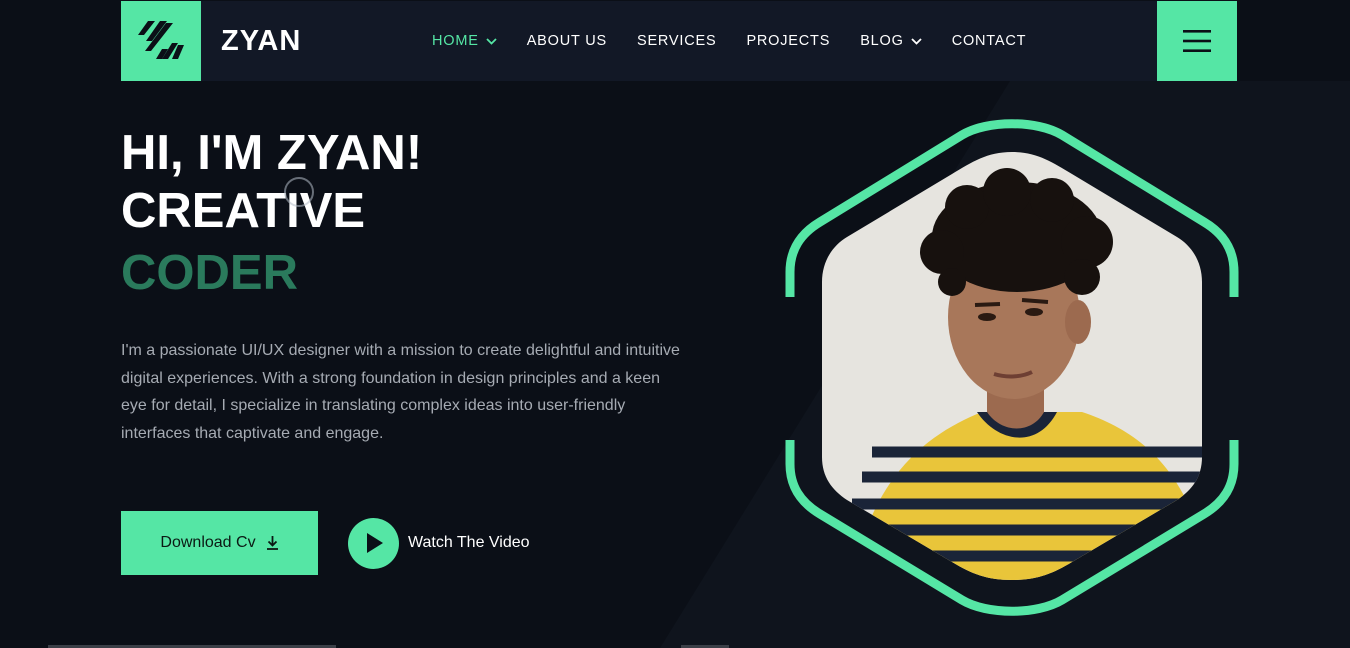 The image size is (1350, 648). What do you see at coordinates (261, 41) in the screenshot?
I see `brand-name: ZYAN` at bounding box center [261, 41].